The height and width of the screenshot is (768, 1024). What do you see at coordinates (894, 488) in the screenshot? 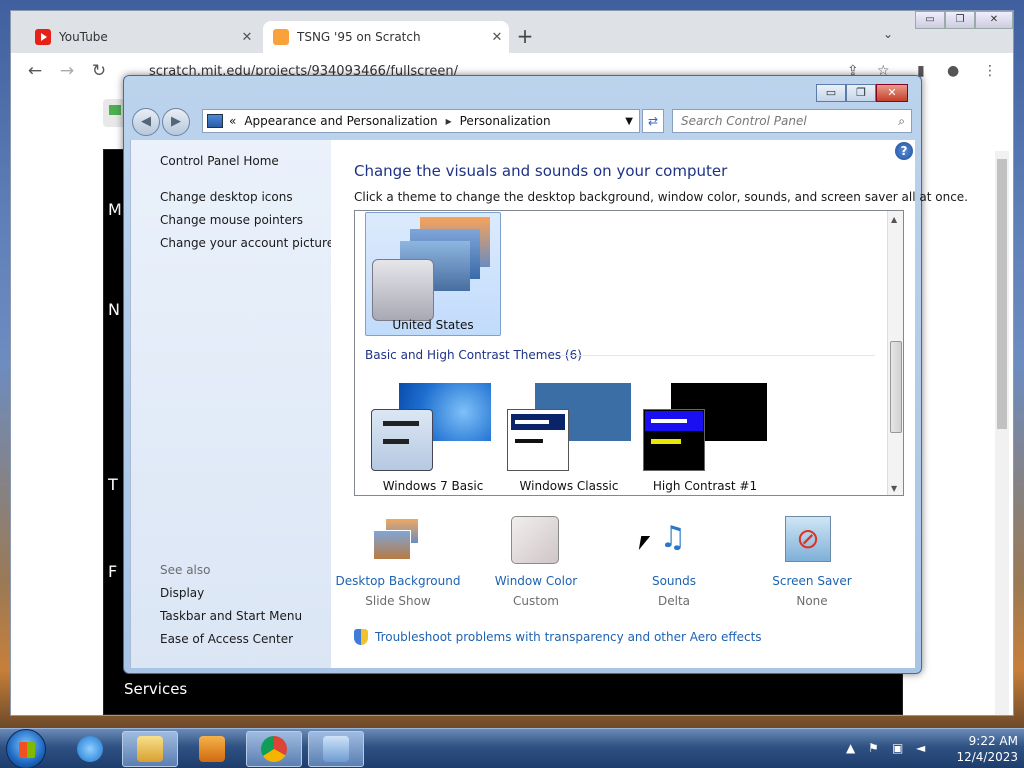
I see `scroll-down-icon: ▼` at bounding box center [894, 488].